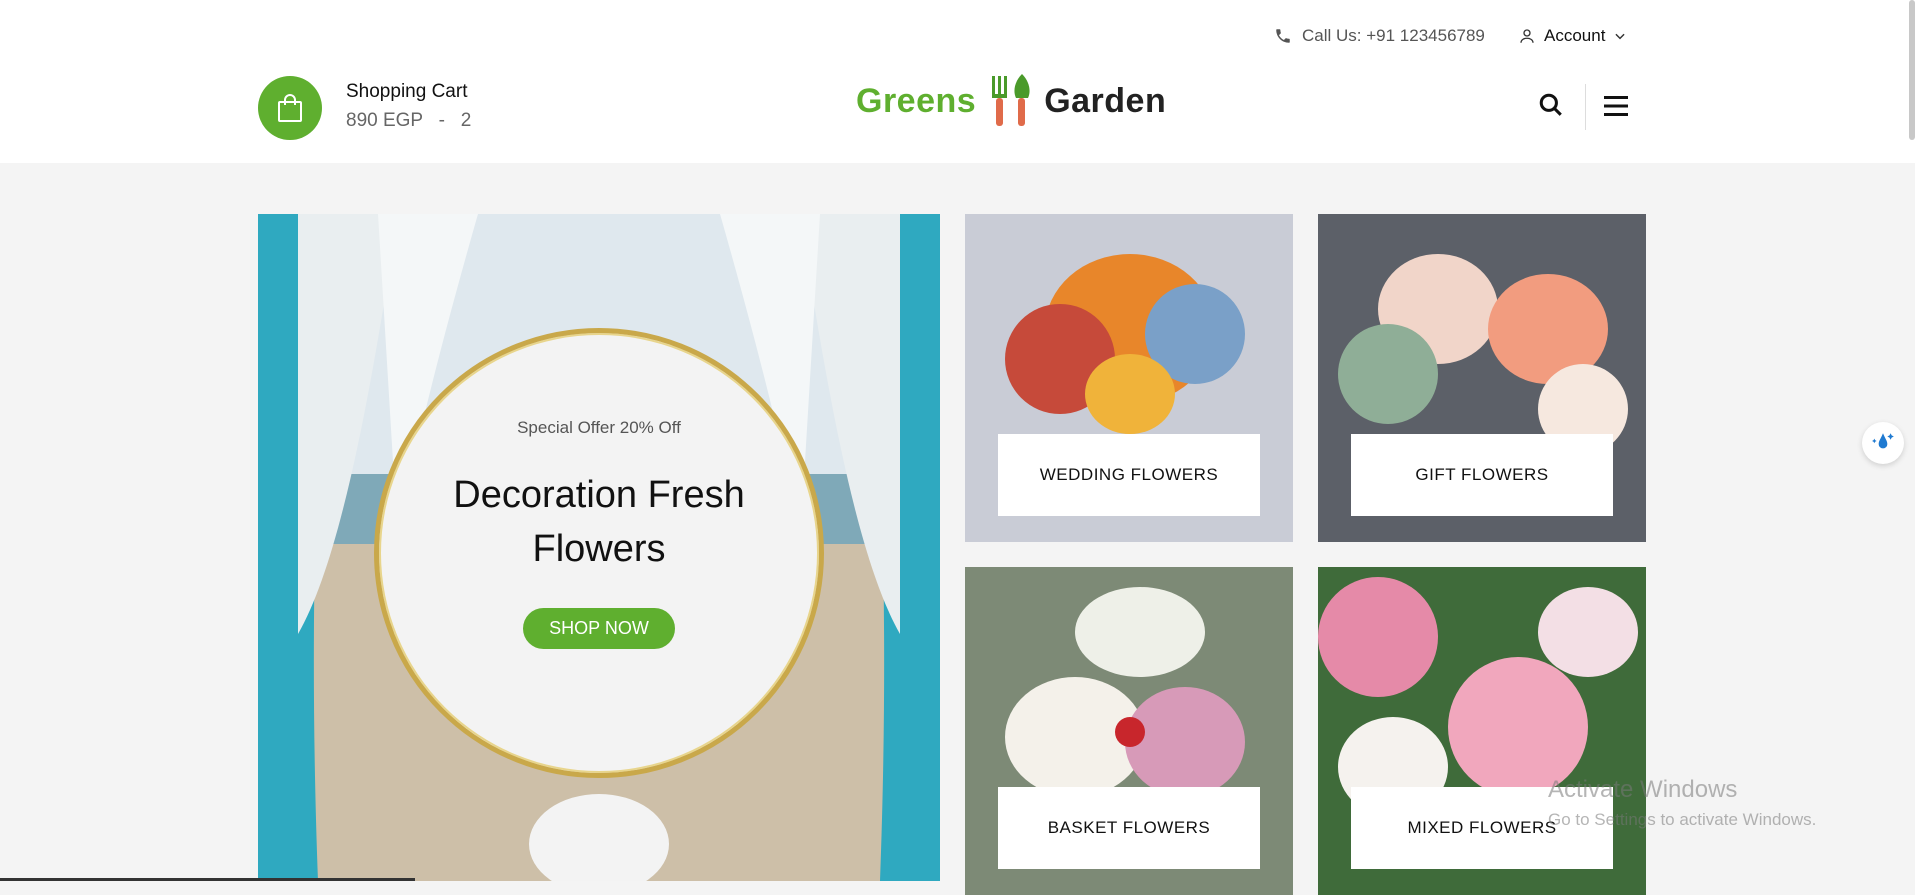  Describe the element at coordinates (916, 101) in the screenshot. I see `logo-text-left: Greens` at that location.